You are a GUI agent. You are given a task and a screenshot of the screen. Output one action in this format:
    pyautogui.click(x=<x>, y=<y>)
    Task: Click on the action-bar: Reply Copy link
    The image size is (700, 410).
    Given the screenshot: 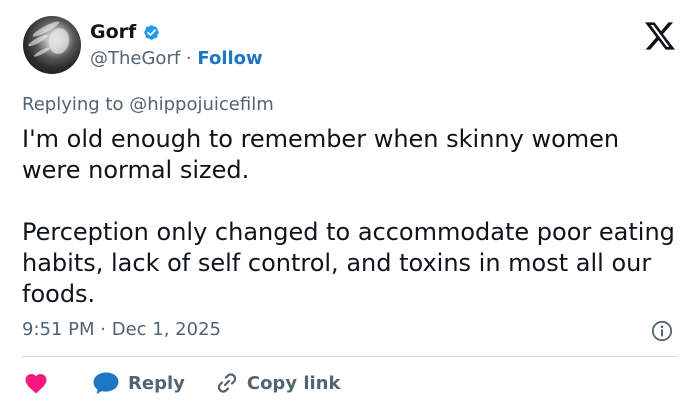 What is the action you would take?
    pyautogui.click(x=182, y=383)
    